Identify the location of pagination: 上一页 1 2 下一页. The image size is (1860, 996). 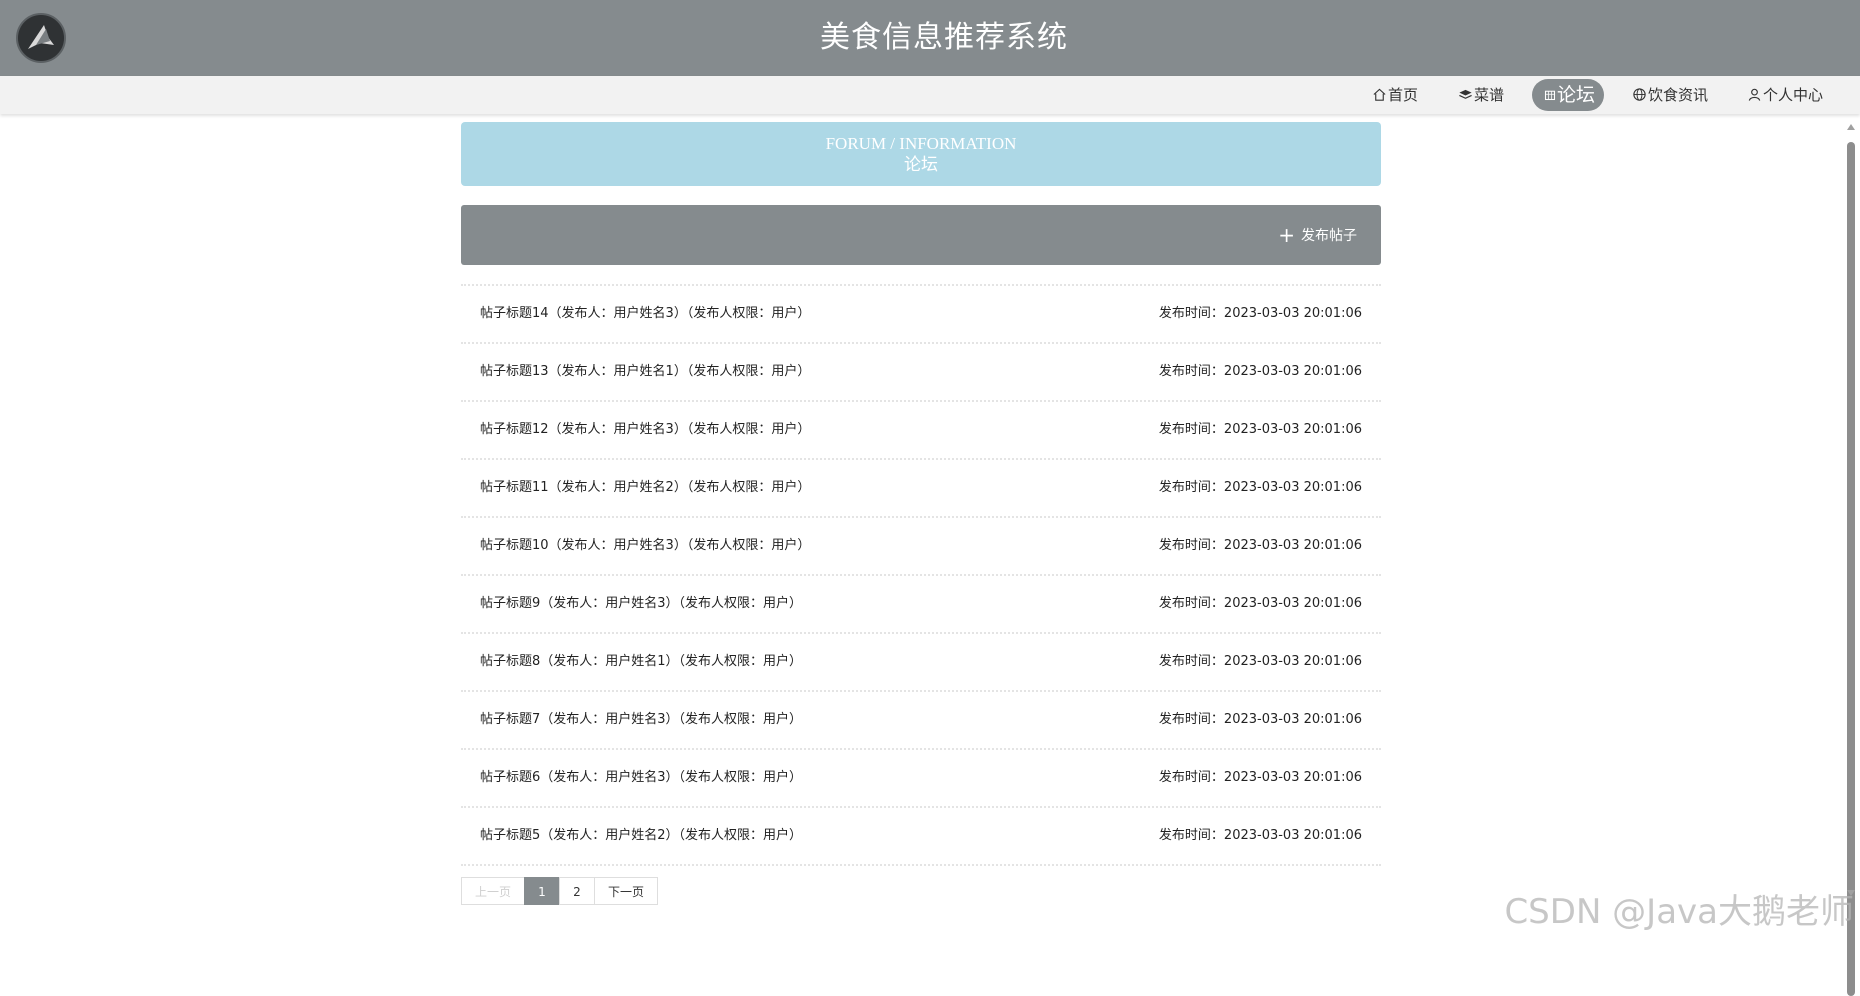
(559, 891).